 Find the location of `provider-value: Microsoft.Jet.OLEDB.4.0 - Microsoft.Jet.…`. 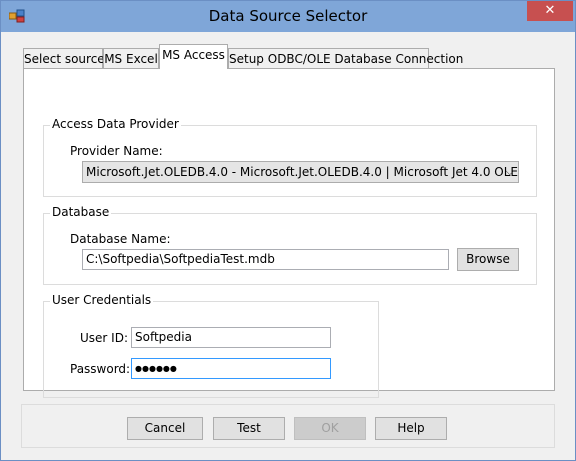

provider-value: Microsoft.Jet.OLEDB.4.0 - Microsoft.Jet.… is located at coordinates (302, 172).